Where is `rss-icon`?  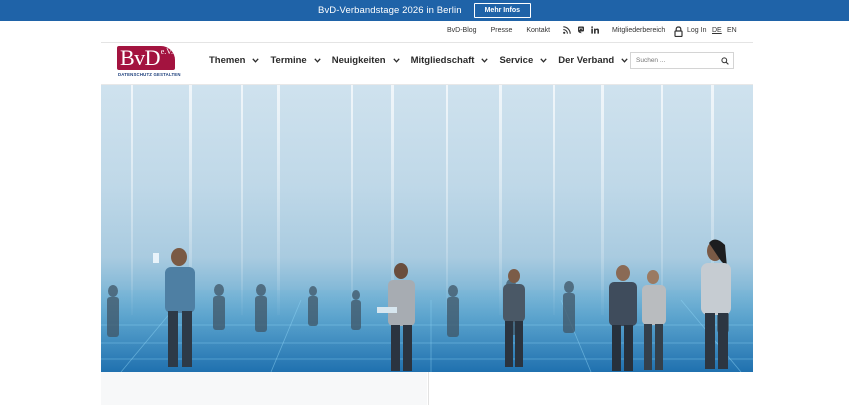
rss-icon is located at coordinates (567, 30).